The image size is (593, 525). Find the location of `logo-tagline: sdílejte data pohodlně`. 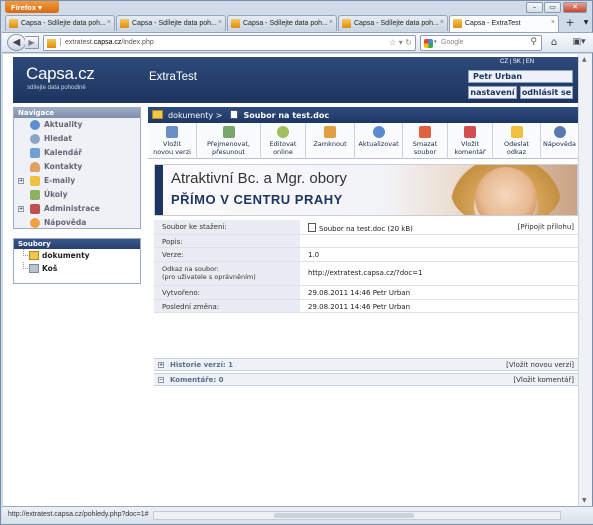

logo-tagline: sdílejte data pohodlně is located at coordinates (56, 88).